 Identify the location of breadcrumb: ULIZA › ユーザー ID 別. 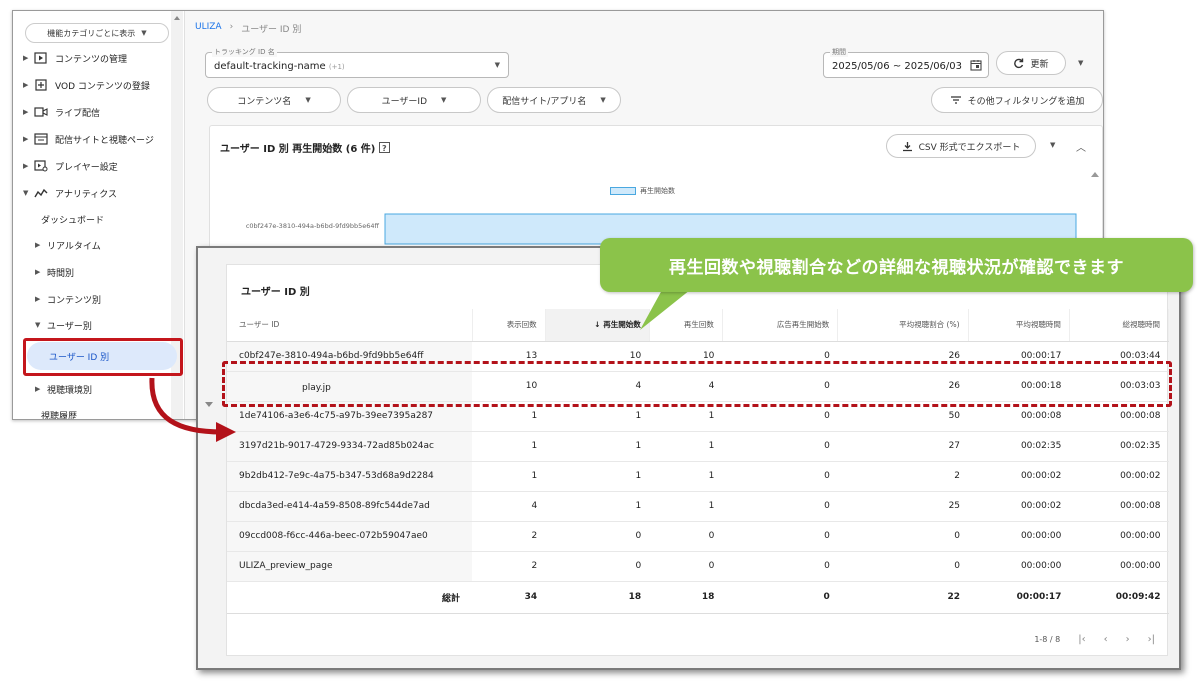
(248, 28).